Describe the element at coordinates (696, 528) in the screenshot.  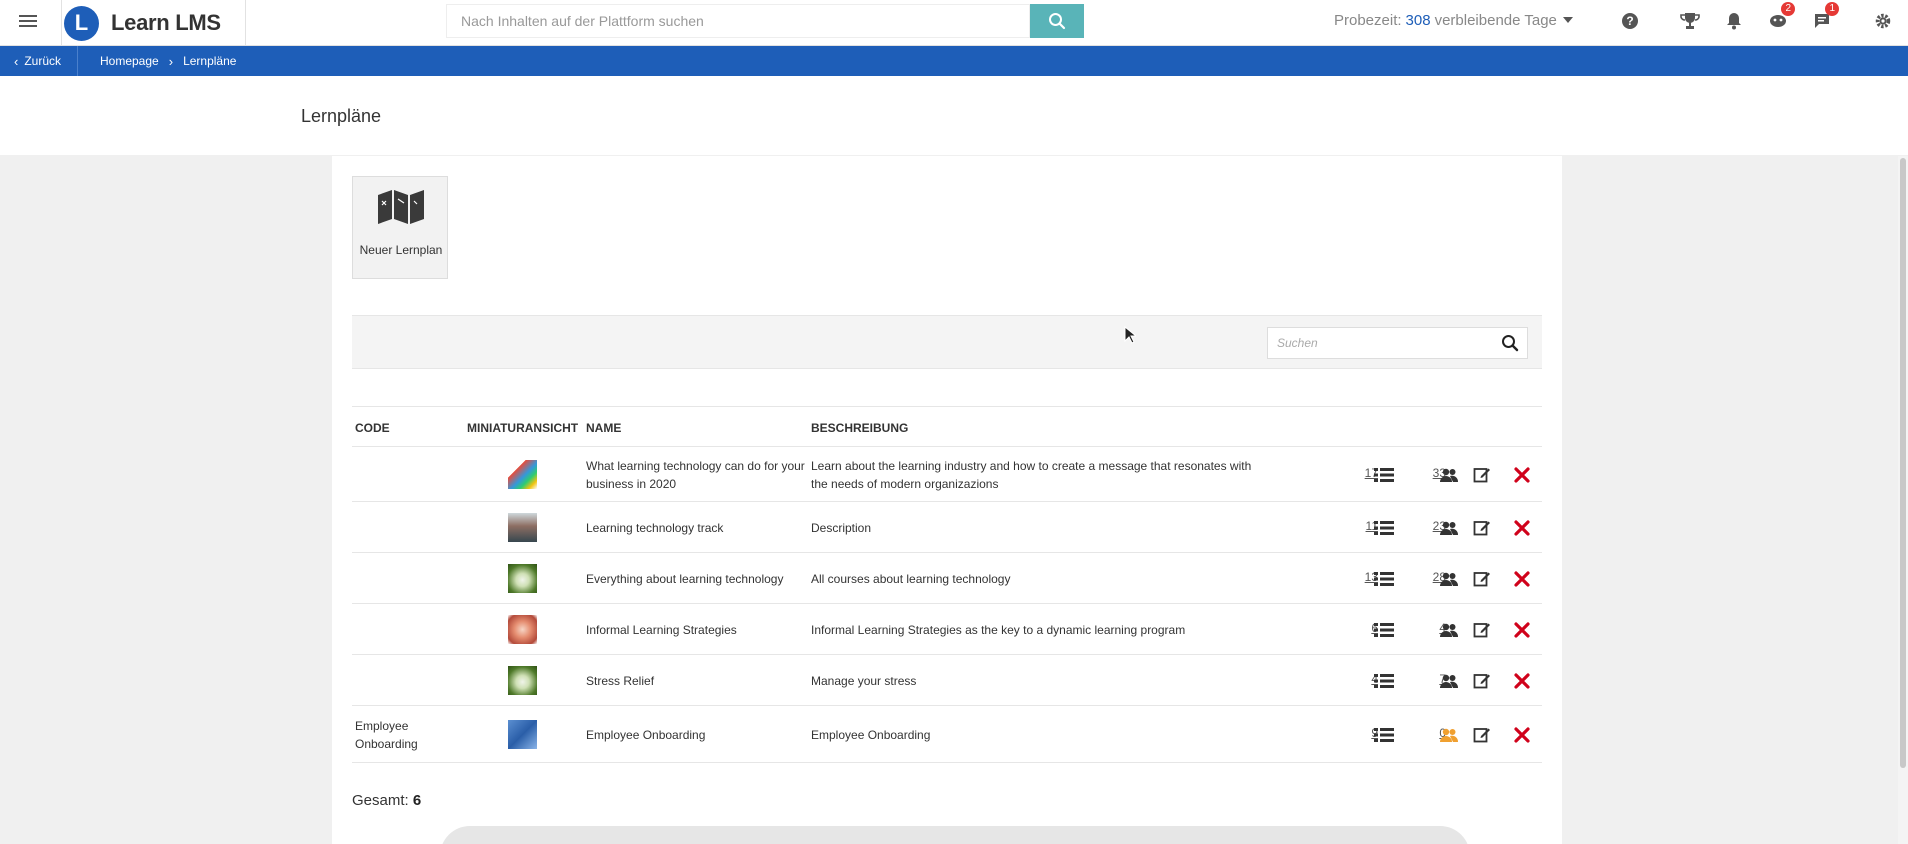
I see `cell-name: Learning technology track` at that location.